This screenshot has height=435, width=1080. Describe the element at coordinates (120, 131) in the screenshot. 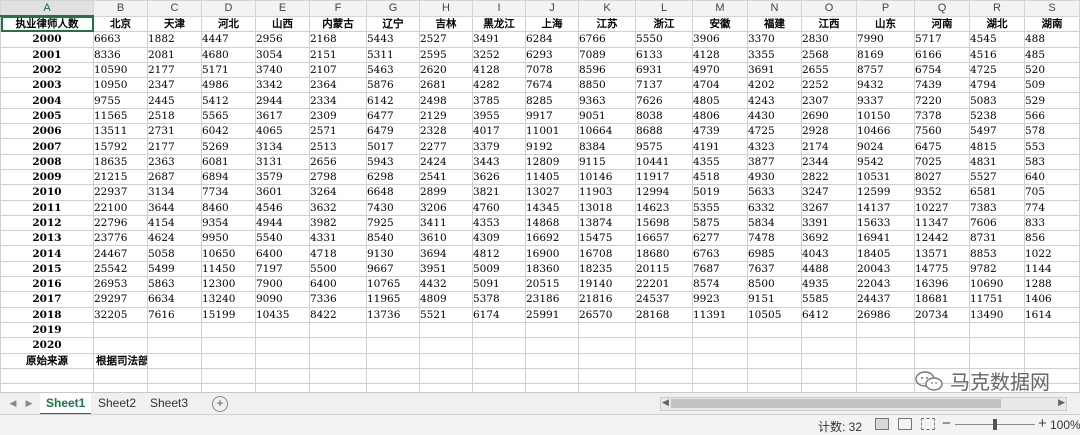

I see `data-cell: 13511` at that location.